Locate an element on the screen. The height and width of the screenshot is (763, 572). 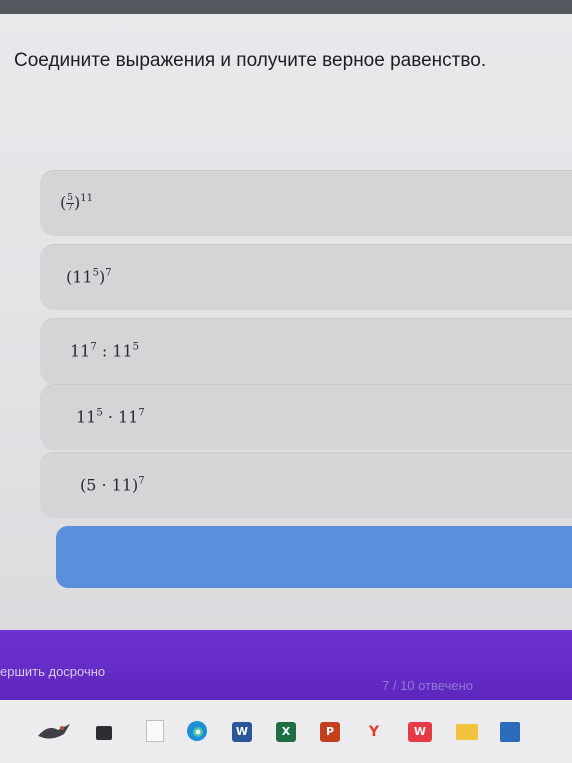
powerpoint-icon: P is located at coordinates (330, 732).